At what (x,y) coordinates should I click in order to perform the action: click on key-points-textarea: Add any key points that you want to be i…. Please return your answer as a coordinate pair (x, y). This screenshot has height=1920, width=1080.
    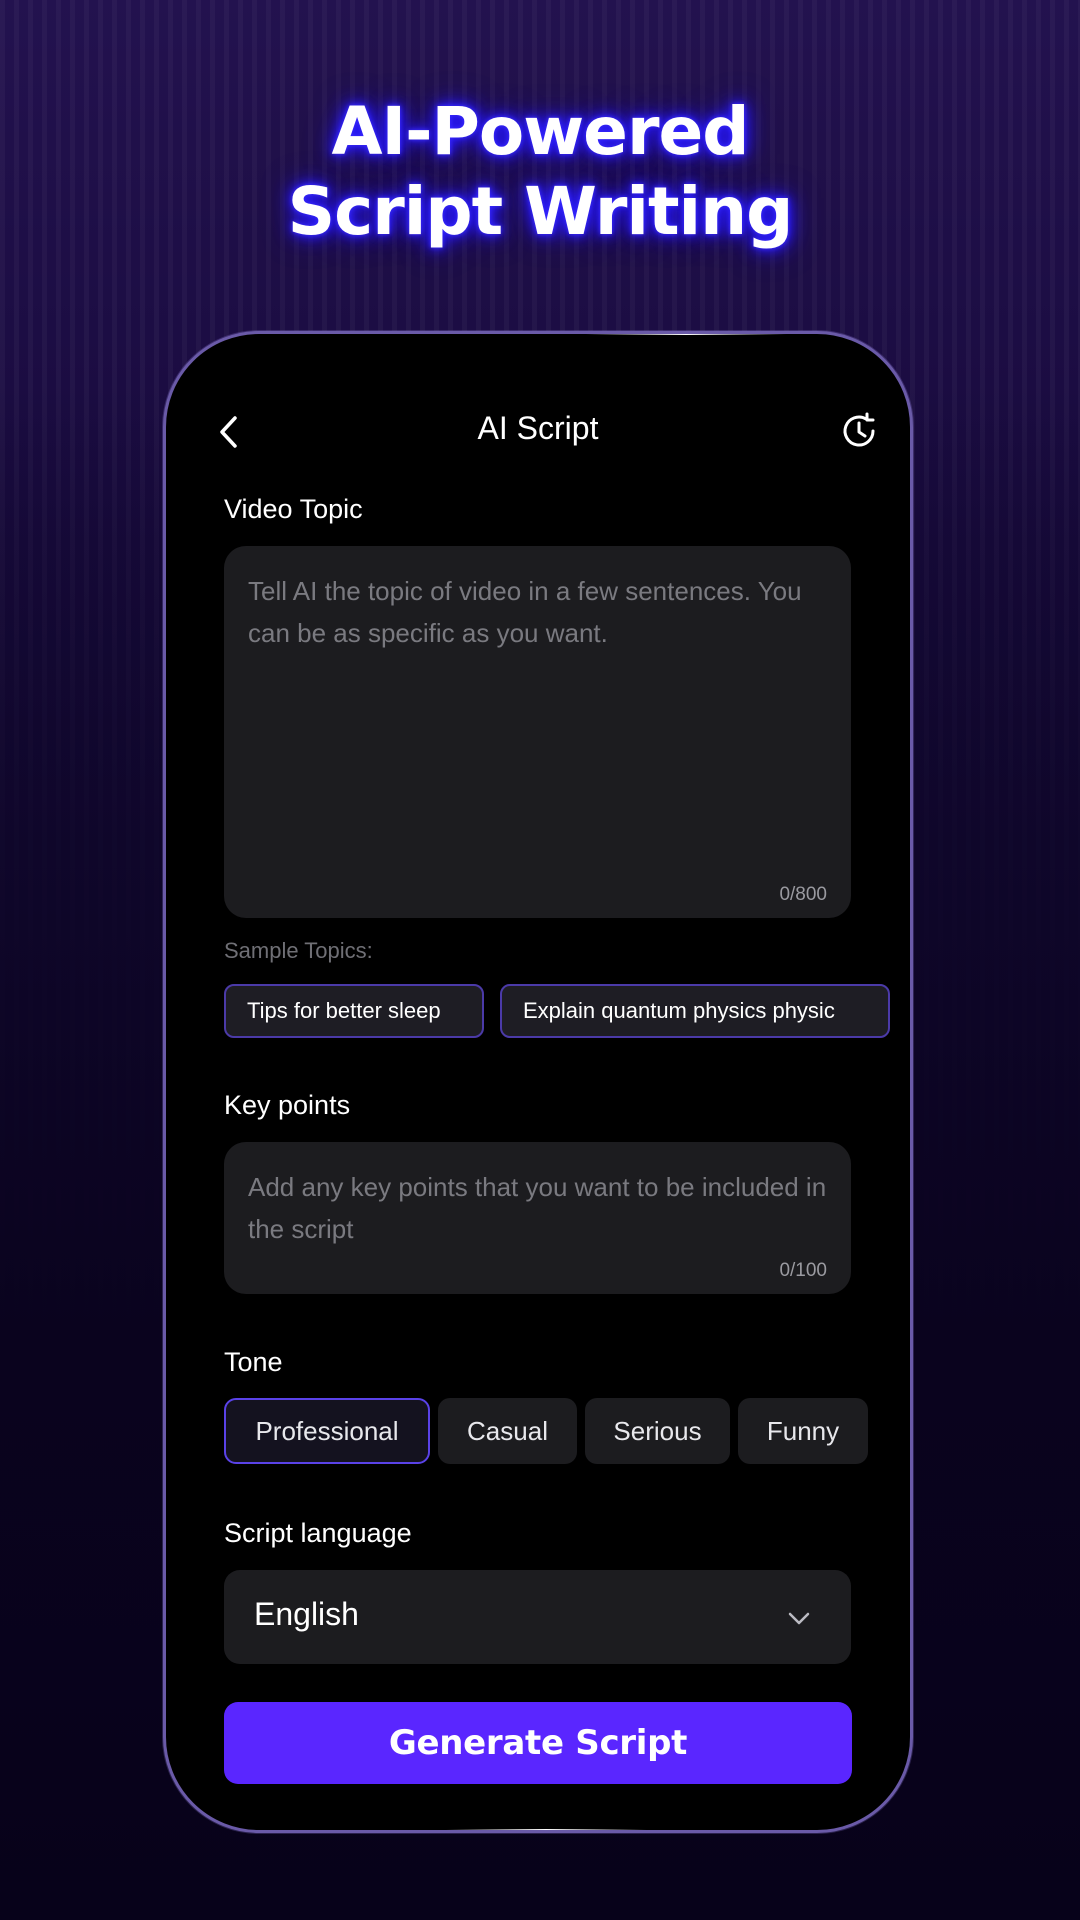
    Looking at the image, I should click on (537, 1218).